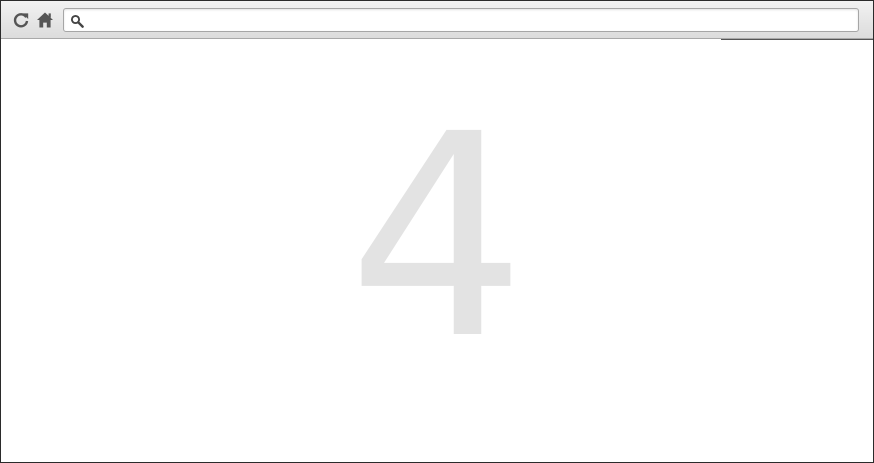 Image resolution: width=874 pixels, height=463 pixels. I want to click on browser-toolbar, so click(437, 20).